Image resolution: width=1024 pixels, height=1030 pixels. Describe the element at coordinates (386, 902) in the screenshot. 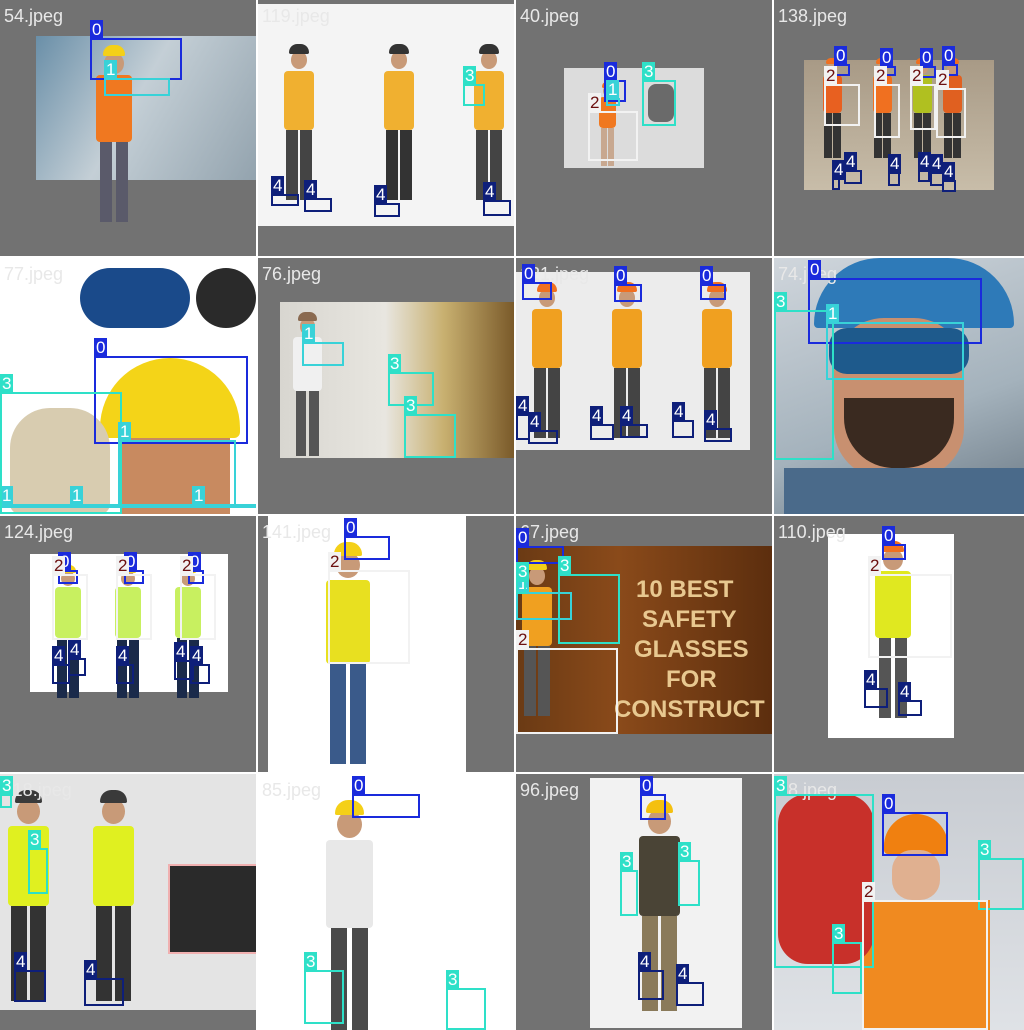

I see `mosaic-tile: 85.jpeg 0 3 3` at that location.